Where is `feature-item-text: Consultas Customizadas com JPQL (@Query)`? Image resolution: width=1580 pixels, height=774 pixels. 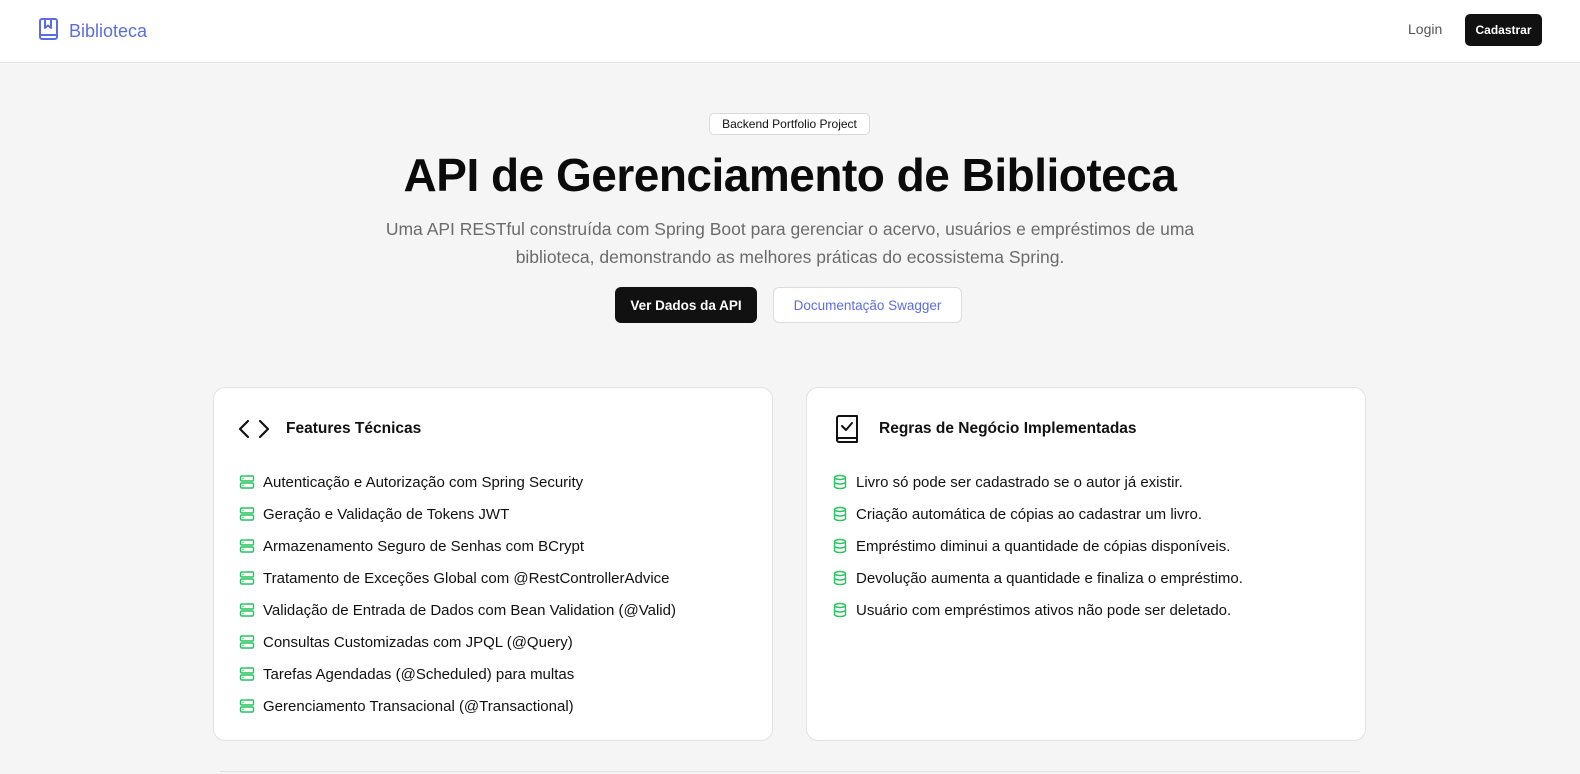
feature-item-text: Consultas Customizadas com JPQL (@Query) is located at coordinates (418, 642).